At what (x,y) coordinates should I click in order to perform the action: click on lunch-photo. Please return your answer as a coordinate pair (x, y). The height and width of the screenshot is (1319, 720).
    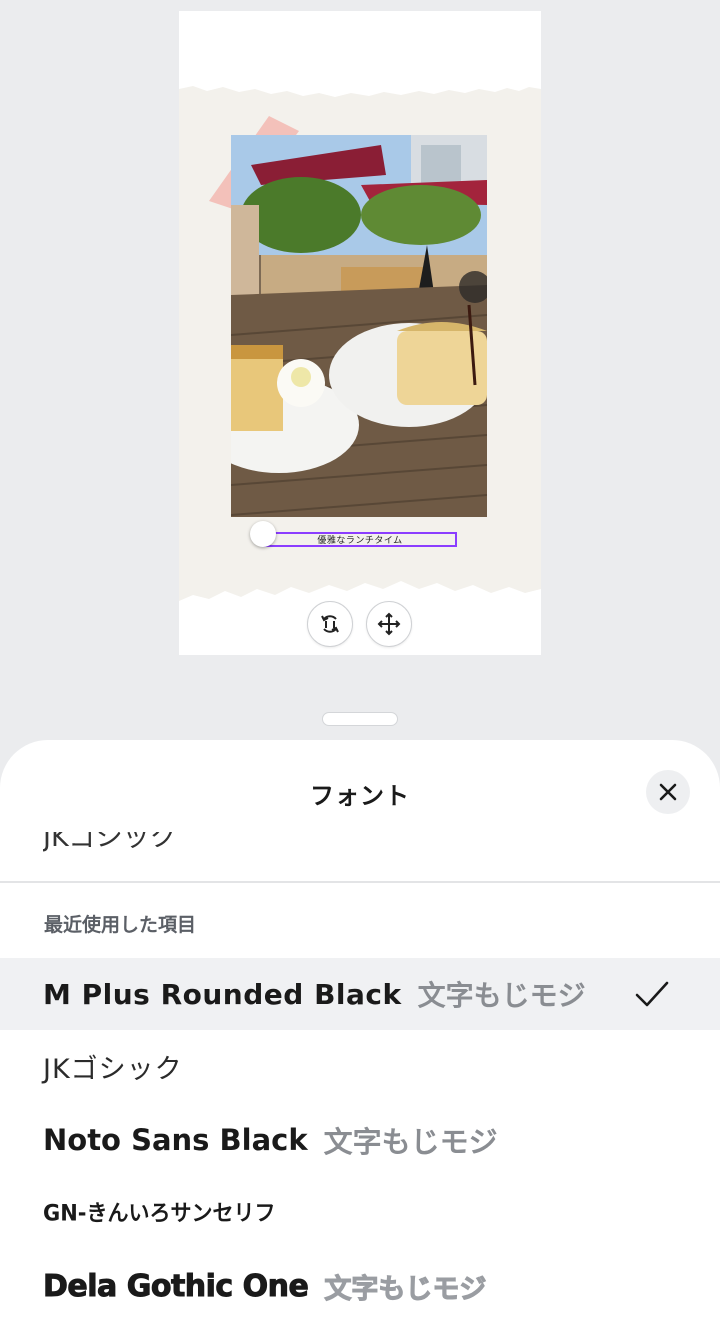
    Looking at the image, I should click on (359, 326).